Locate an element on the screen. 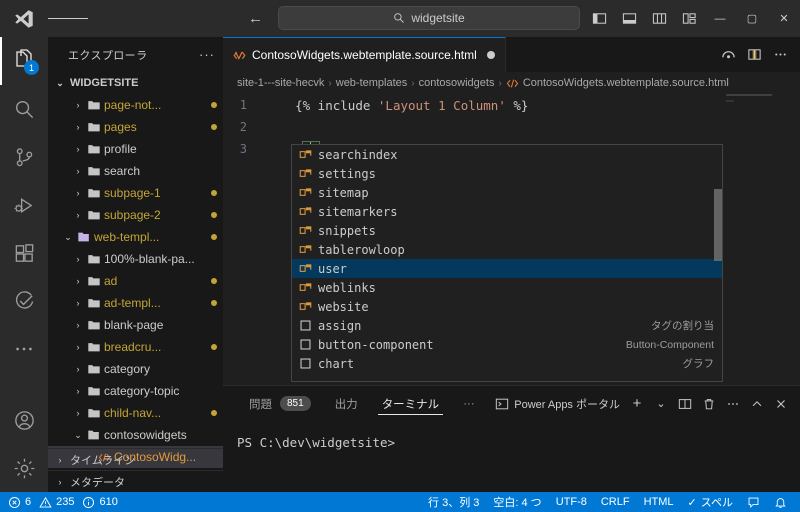  activity-item-testing is located at coordinates (24, 301).